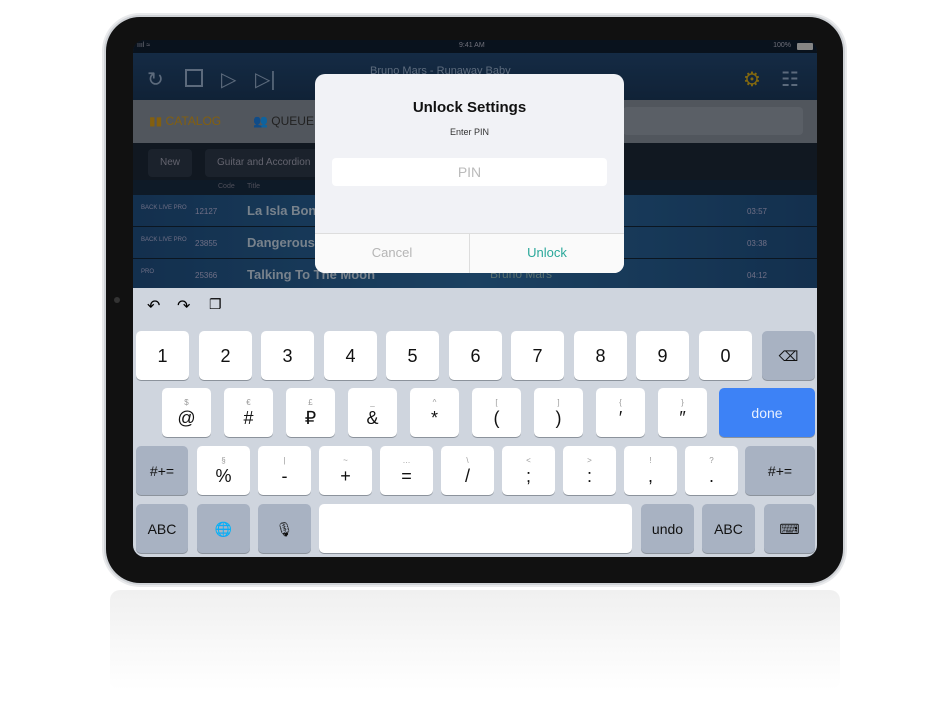 This screenshot has height=710, width=948. Describe the element at coordinates (372, 412) in the screenshot. I see `key: _ &` at that location.